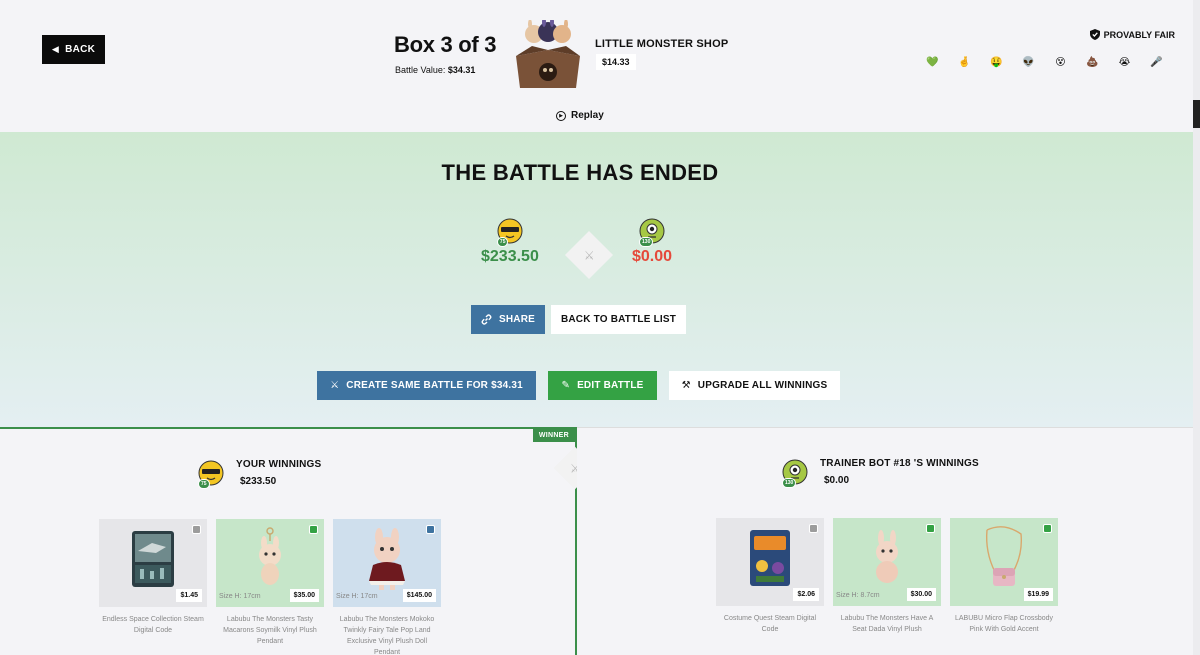 The image size is (1200, 655). I want to click on item-price: $145.00, so click(419, 595).